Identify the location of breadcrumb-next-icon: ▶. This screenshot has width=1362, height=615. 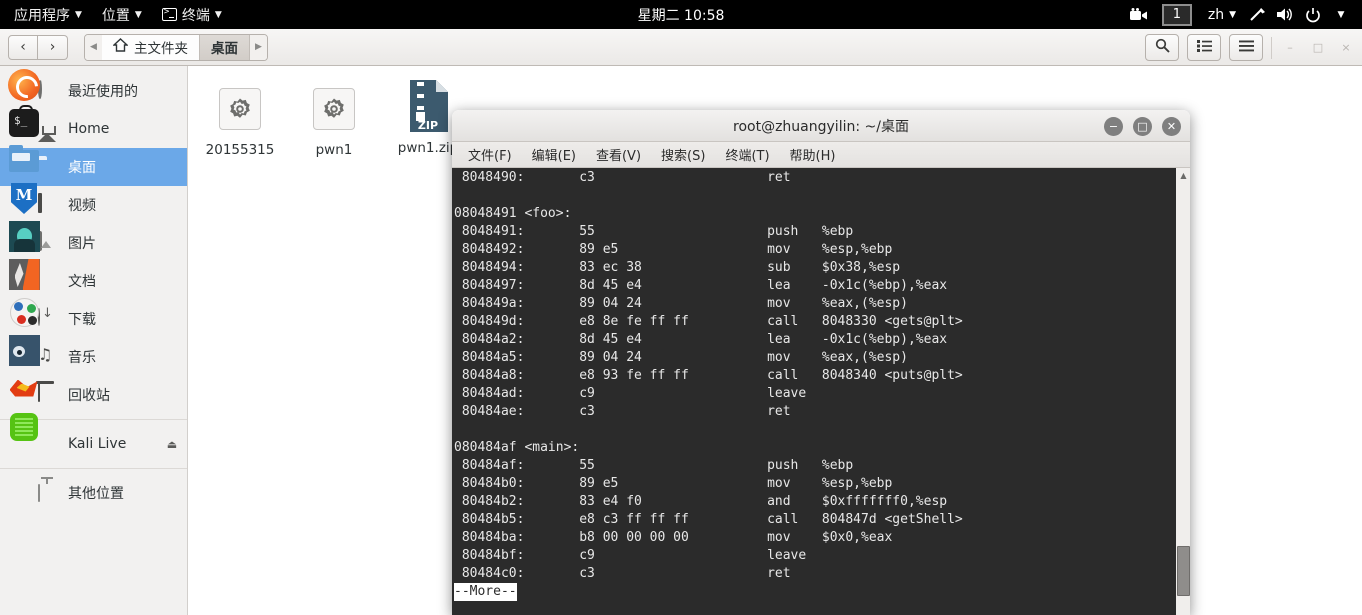
(258, 47).